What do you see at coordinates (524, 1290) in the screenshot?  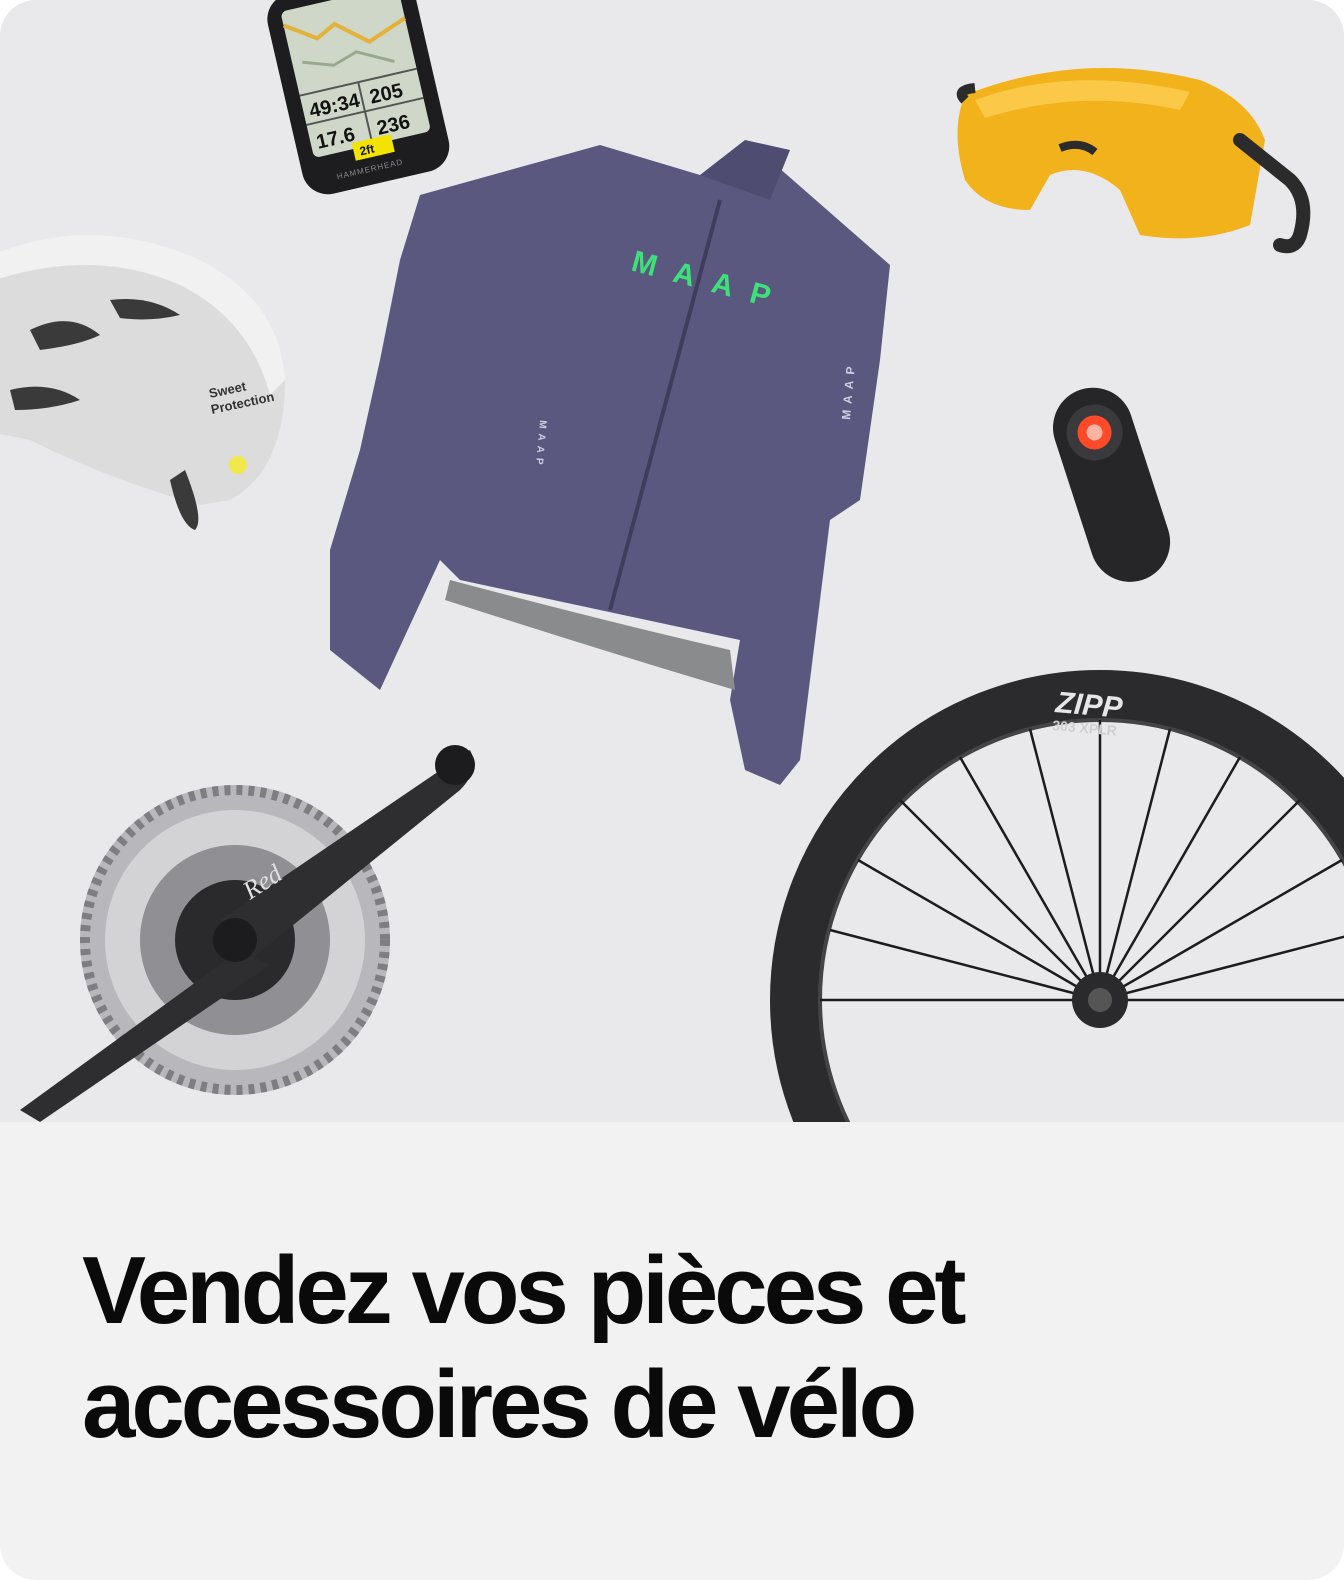 I see `headline-line-1: Vendez vos pièces et` at bounding box center [524, 1290].